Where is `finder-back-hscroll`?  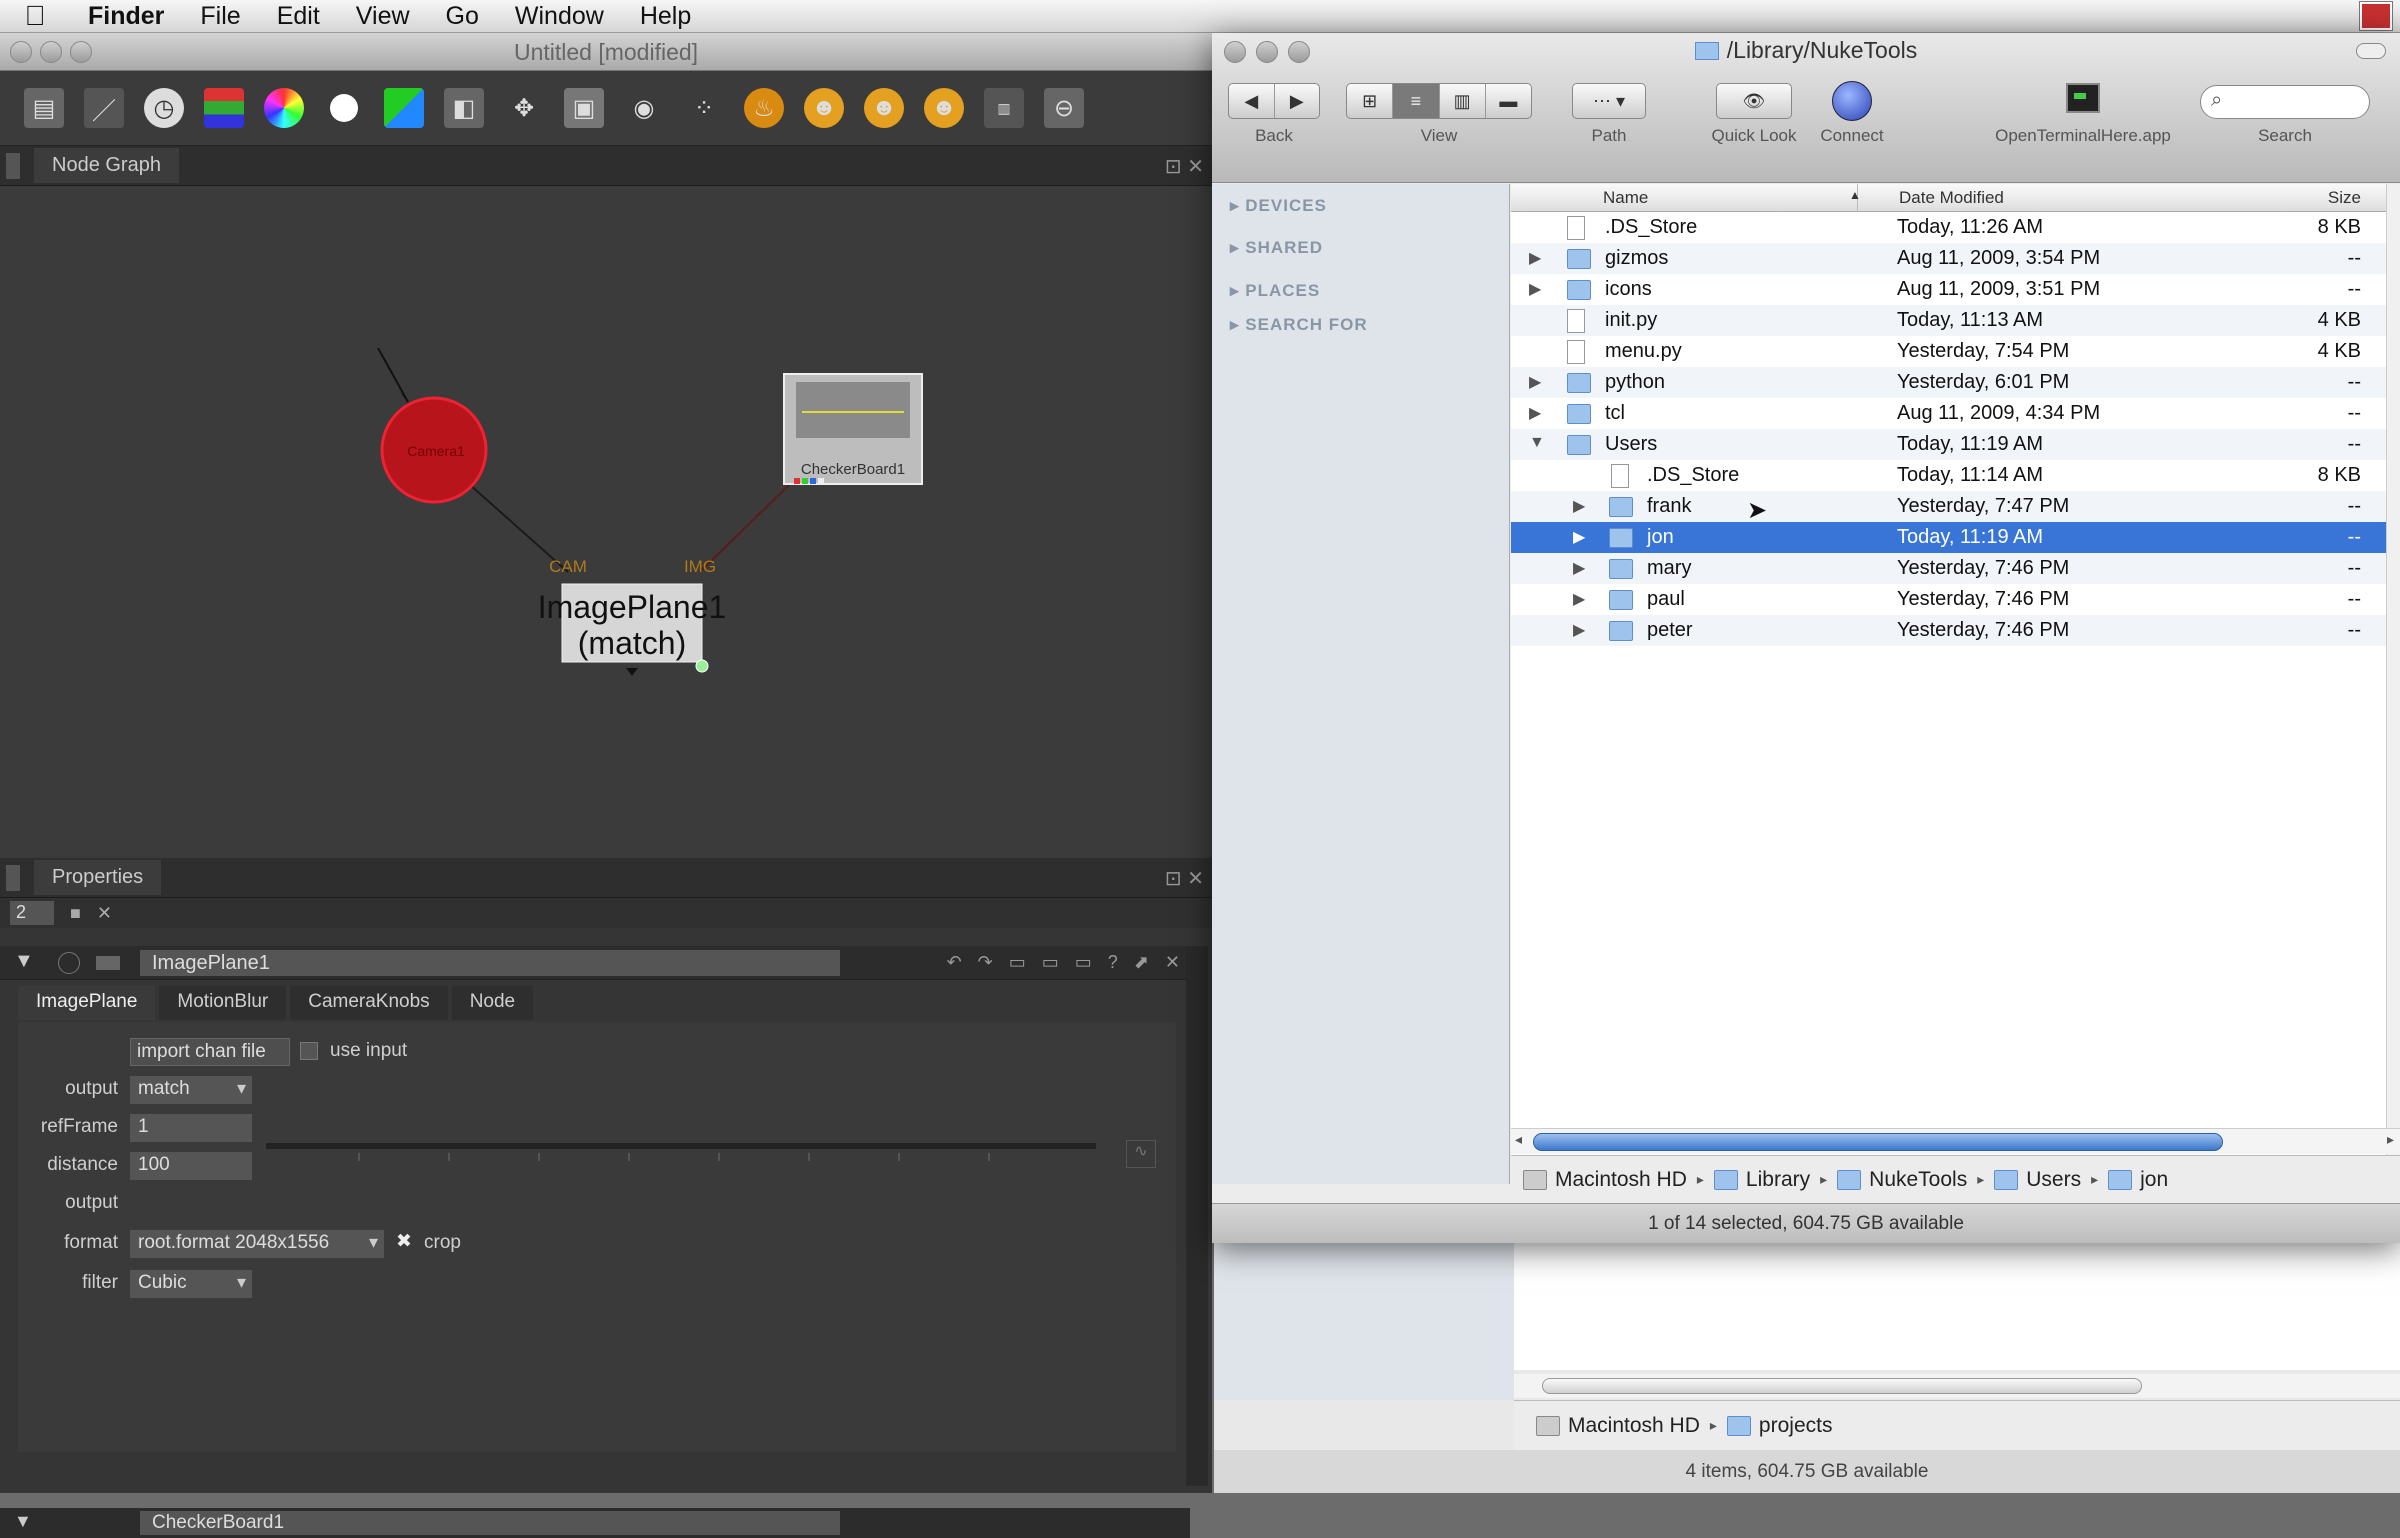
finder-back-hscroll is located at coordinates (1957, 1386).